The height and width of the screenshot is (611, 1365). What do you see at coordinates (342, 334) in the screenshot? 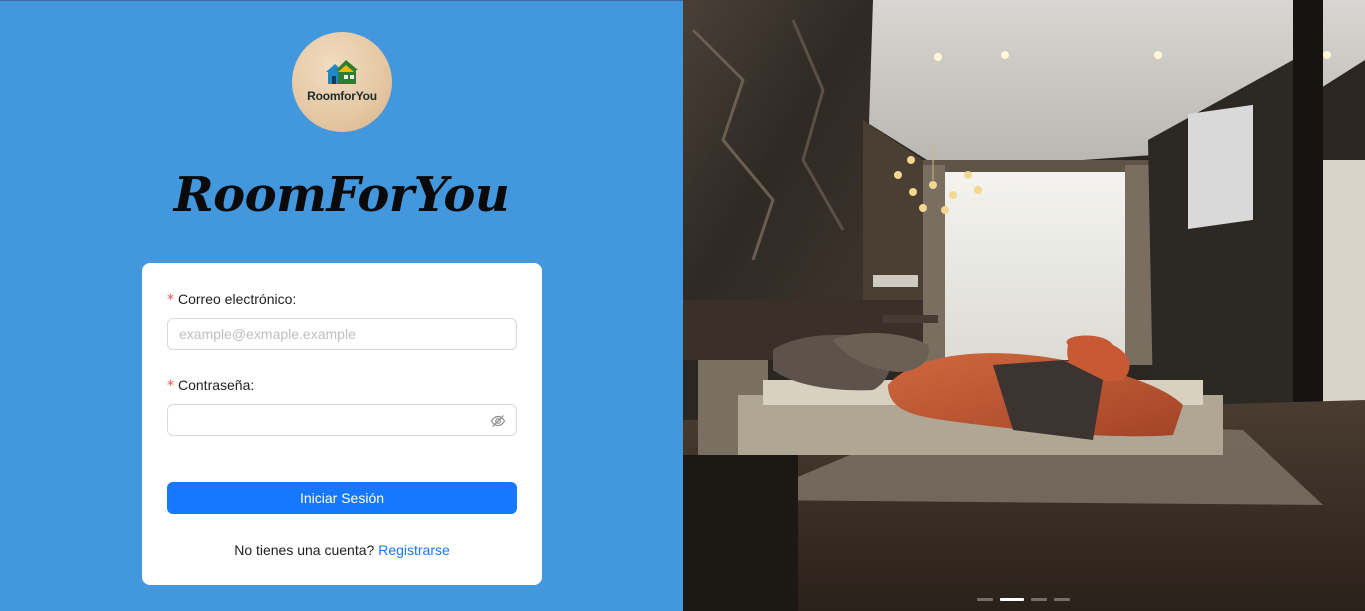
I see `email-field` at bounding box center [342, 334].